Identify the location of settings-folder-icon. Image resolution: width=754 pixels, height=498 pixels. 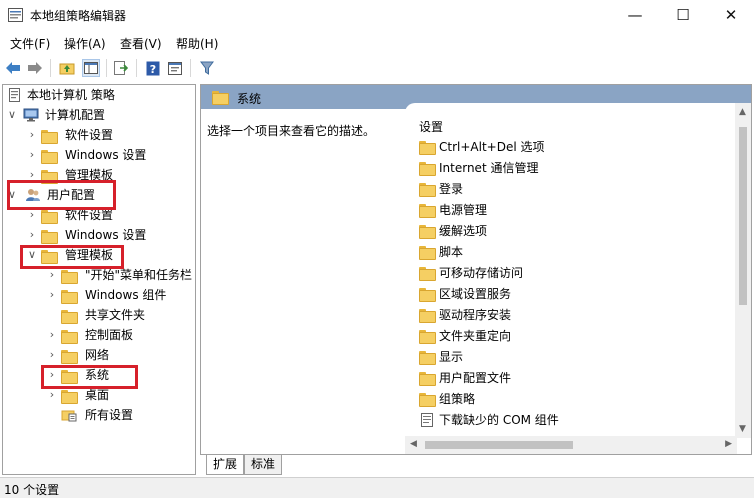
(69, 416).